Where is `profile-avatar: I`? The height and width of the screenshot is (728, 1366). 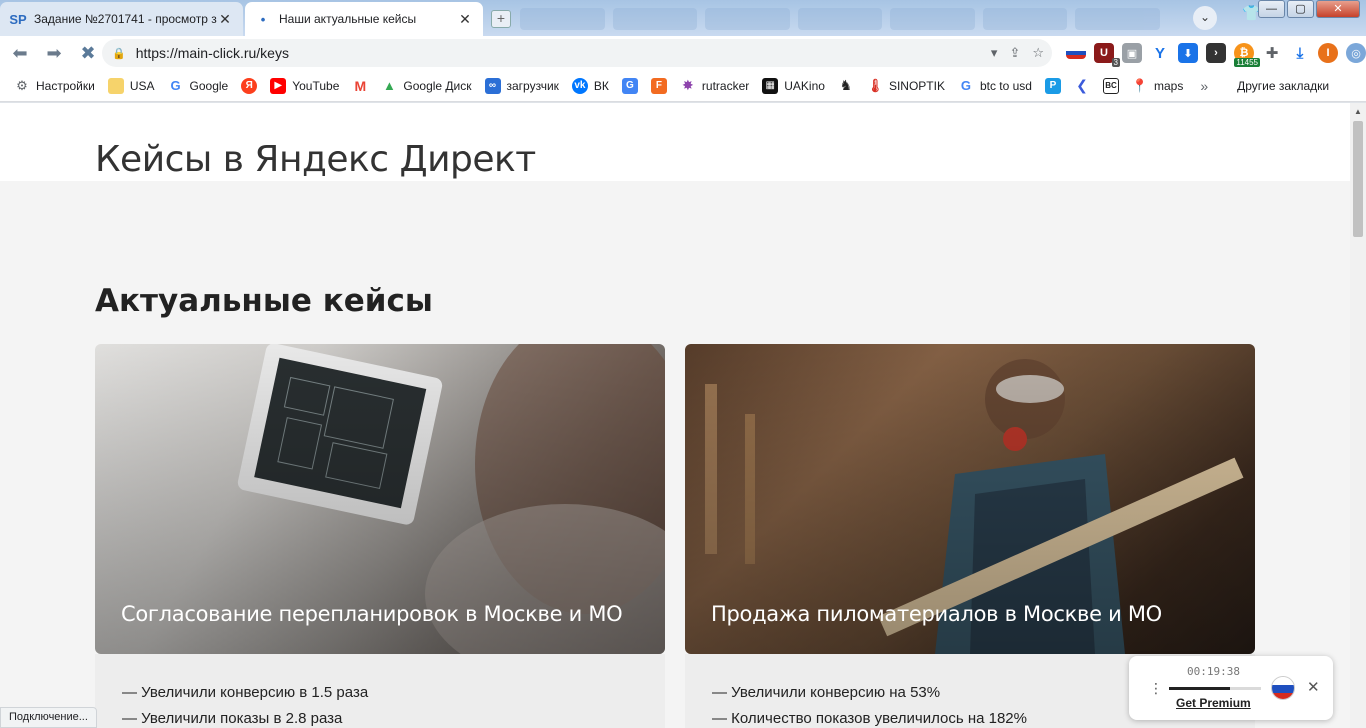 profile-avatar: I is located at coordinates (1328, 53).